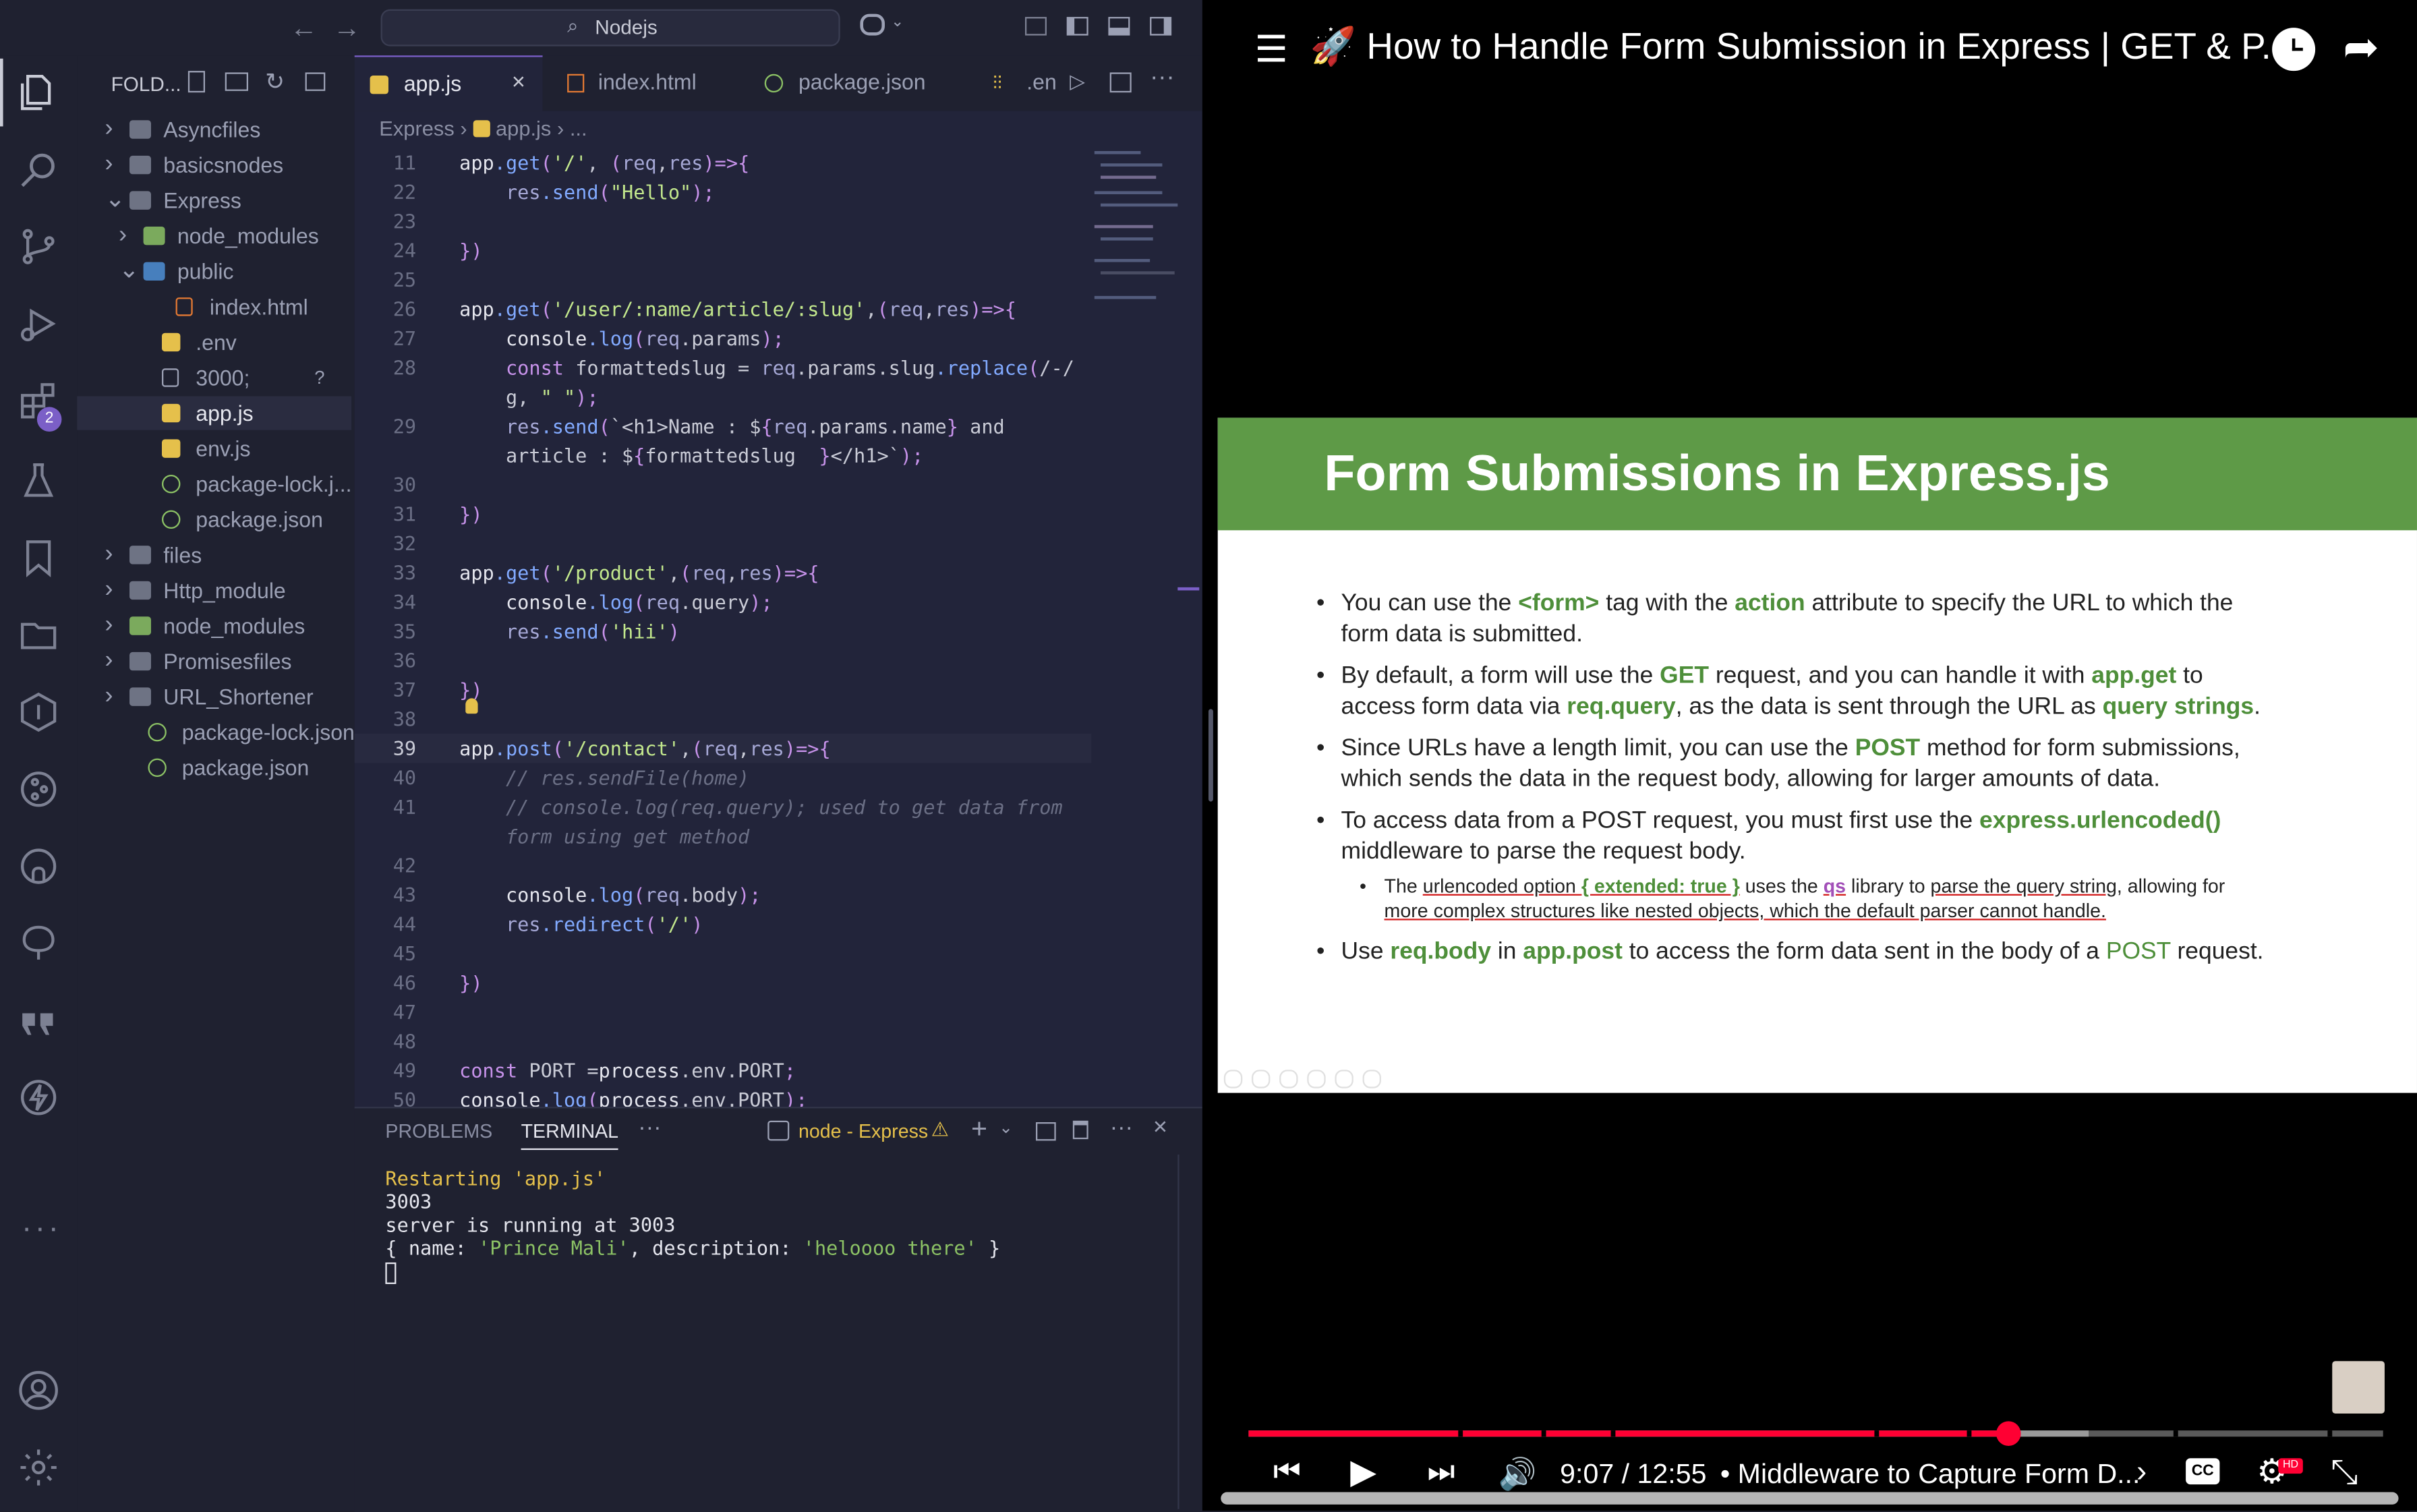 This screenshot has width=2417, height=1512. I want to click on lightbulb-icon, so click(471, 706).